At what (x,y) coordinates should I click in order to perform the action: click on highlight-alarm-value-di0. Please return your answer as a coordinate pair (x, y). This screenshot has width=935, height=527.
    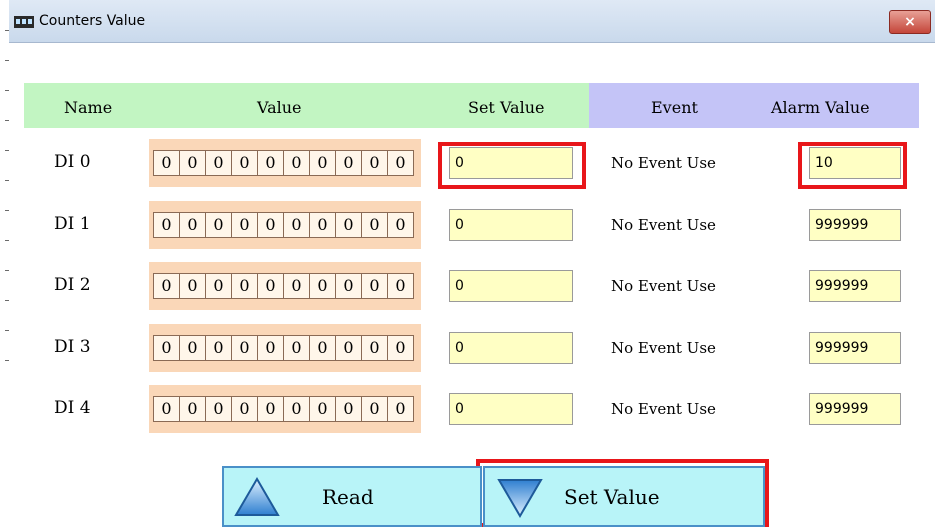
    Looking at the image, I should click on (852, 165).